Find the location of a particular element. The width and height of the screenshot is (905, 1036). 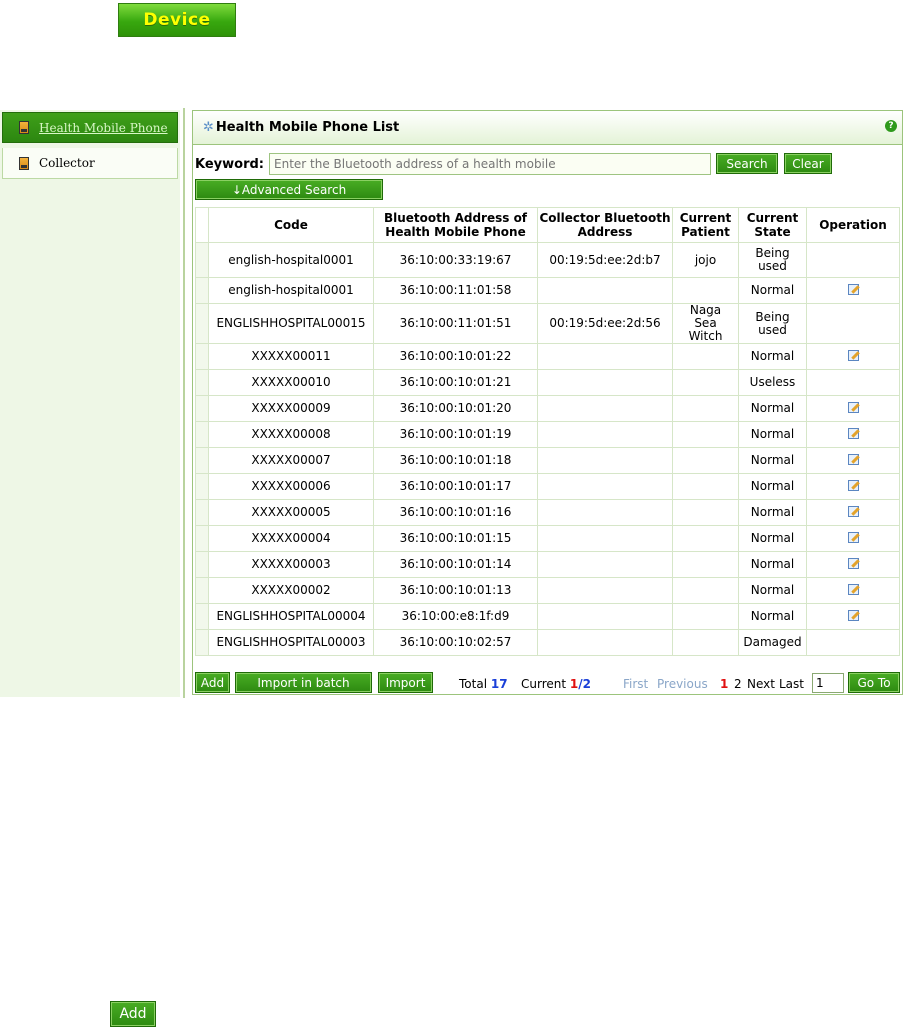

import-batch-button: Import in batch is located at coordinates (303, 682).